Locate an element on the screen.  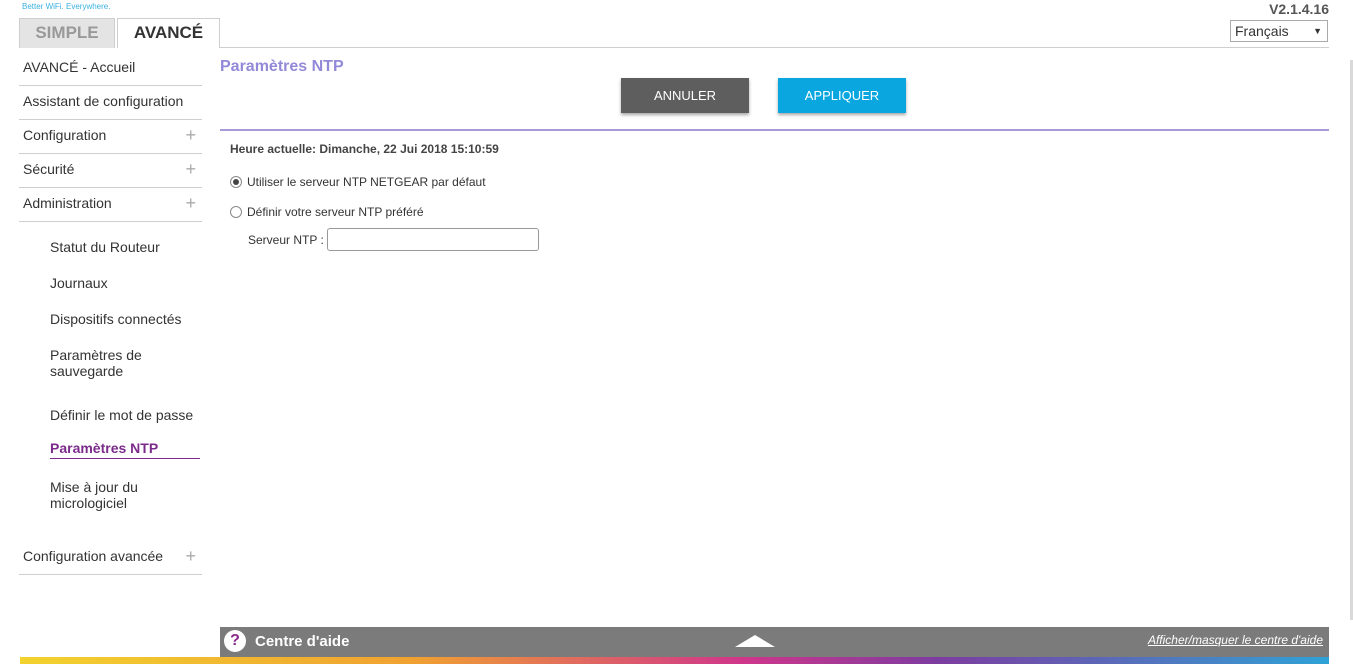
sidebar-subitem-logs: Journaux is located at coordinates (125, 283).